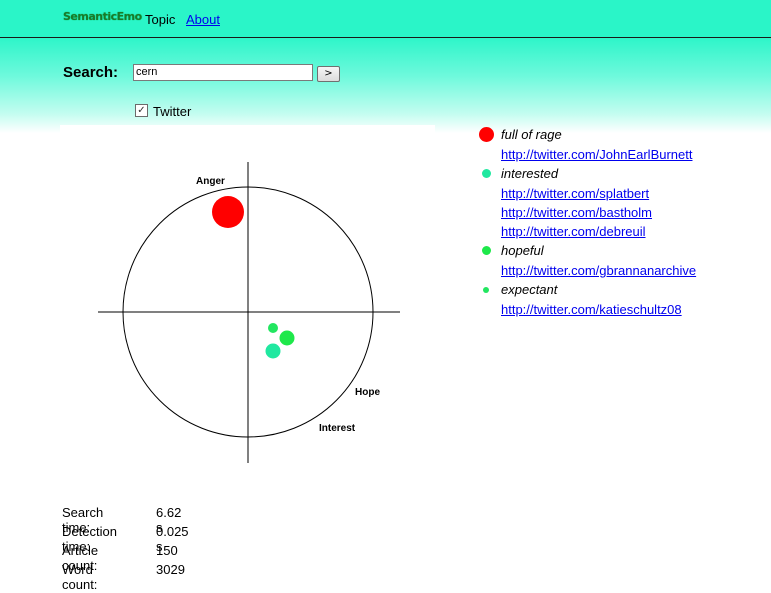  Describe the element at coordinates (529, 289) in the screenshot. I see `legend-emotion-label: expectant` at that location.